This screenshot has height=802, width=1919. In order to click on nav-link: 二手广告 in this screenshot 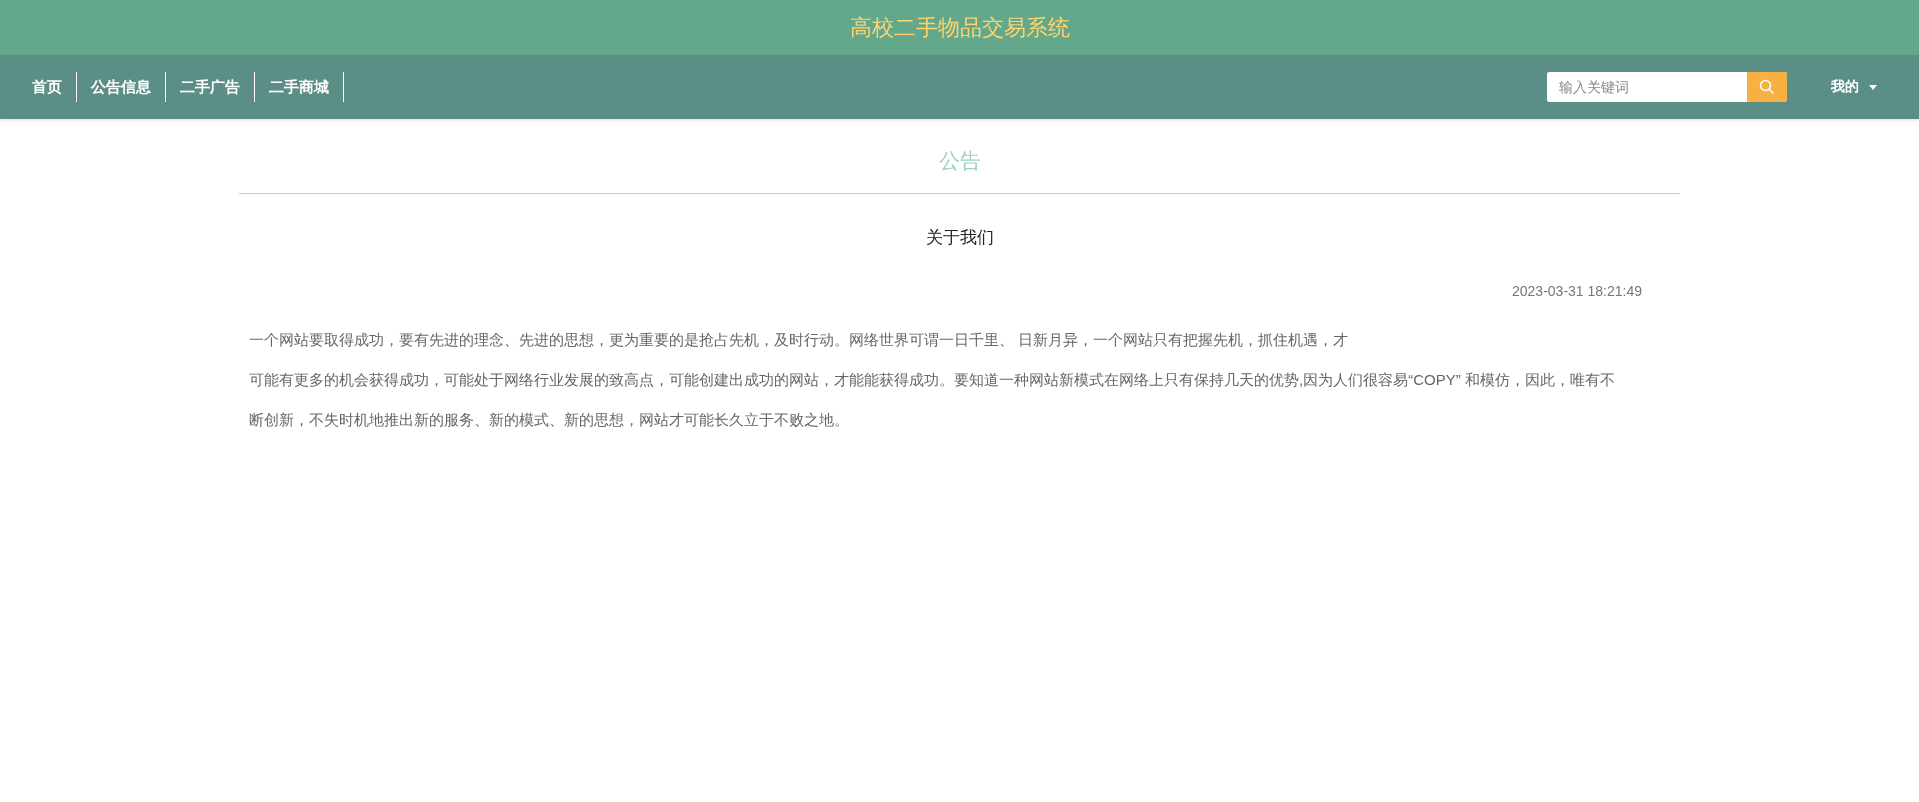, I will do `click(210, 87)`.